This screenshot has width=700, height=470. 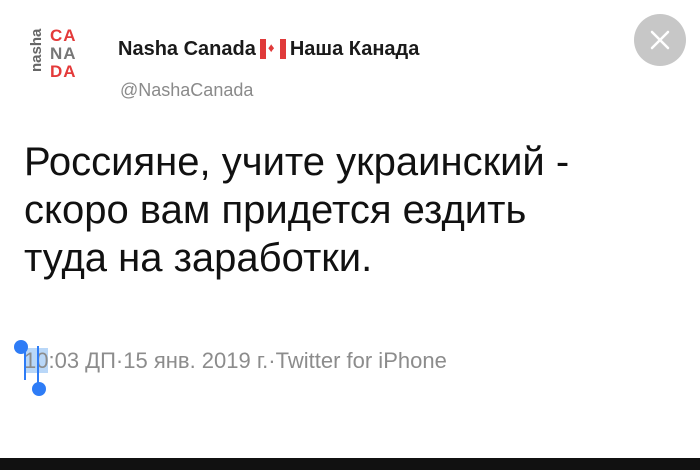 I want to click on close-button, so click(x=660, y=40).